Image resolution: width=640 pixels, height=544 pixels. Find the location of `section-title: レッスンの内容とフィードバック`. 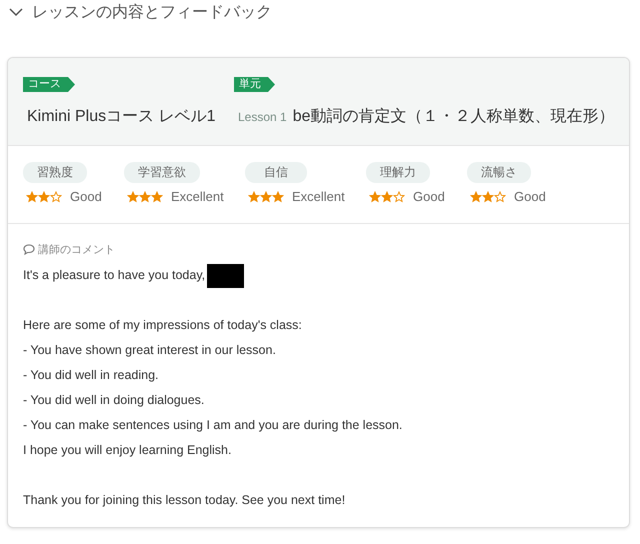

section-title: レッスンの内容とフィードバック is located at coordinates (152, 12).